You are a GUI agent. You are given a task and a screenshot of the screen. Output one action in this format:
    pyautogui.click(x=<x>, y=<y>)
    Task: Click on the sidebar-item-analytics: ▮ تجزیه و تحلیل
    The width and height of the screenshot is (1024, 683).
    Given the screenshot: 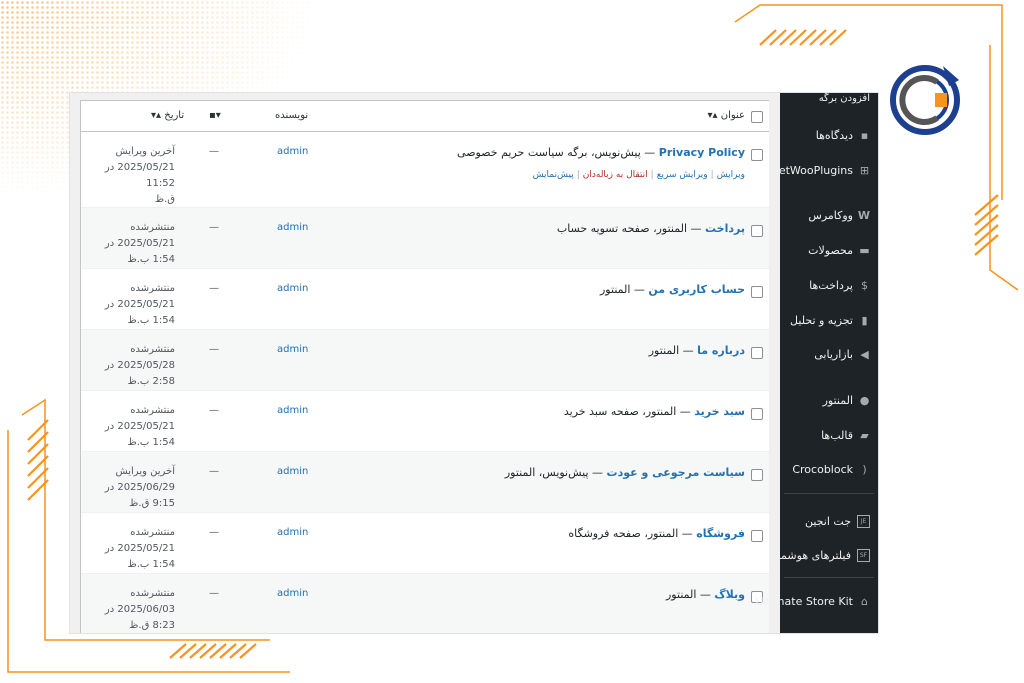 What is the action you would take?
    pyautogui.click(x=830, y=320)
    